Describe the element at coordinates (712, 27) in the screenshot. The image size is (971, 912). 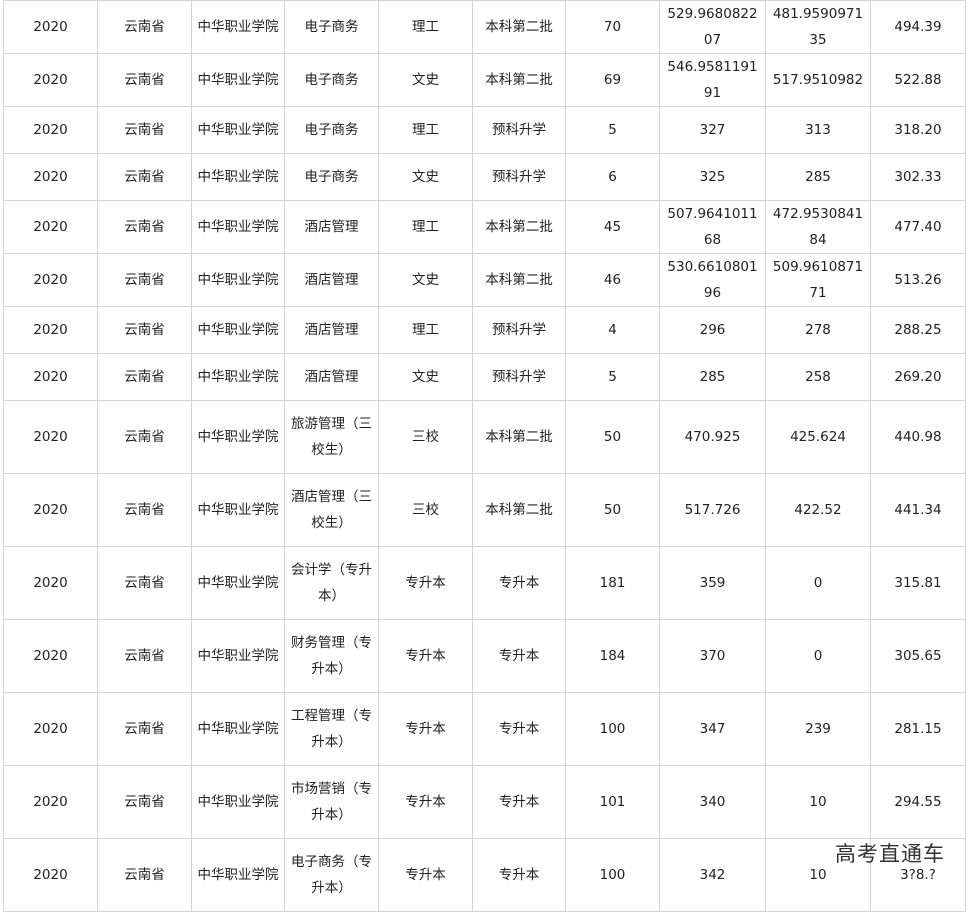
I see `max-score-cell: 529.968082207` at that location.